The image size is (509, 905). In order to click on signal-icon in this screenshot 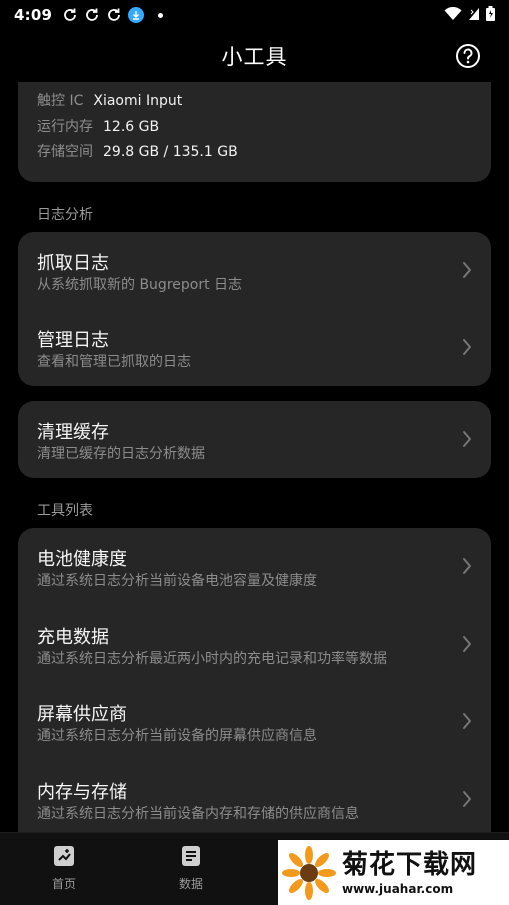, I will do `click(474, 15)`.